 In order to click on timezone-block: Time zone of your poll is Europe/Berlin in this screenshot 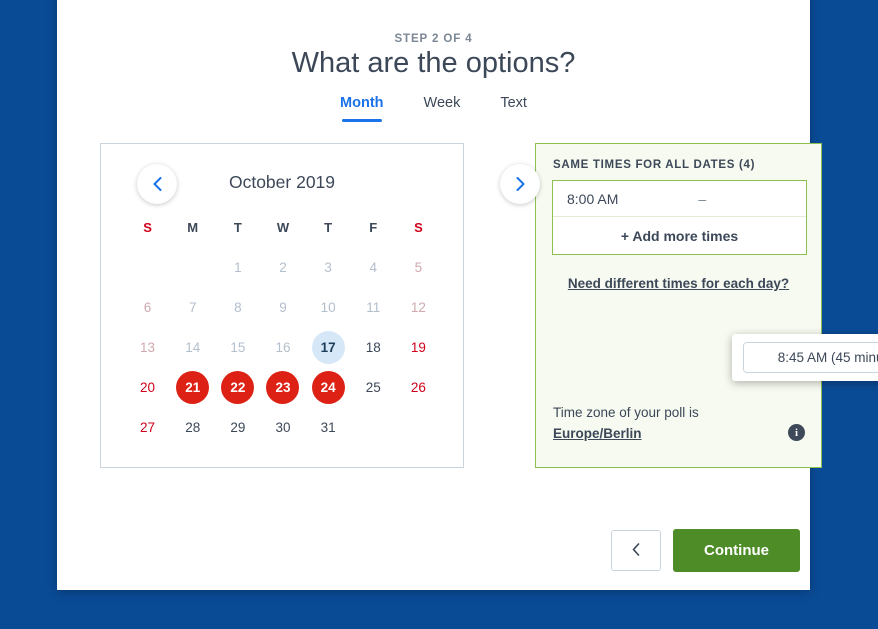, I will do `click(626, 423)`.